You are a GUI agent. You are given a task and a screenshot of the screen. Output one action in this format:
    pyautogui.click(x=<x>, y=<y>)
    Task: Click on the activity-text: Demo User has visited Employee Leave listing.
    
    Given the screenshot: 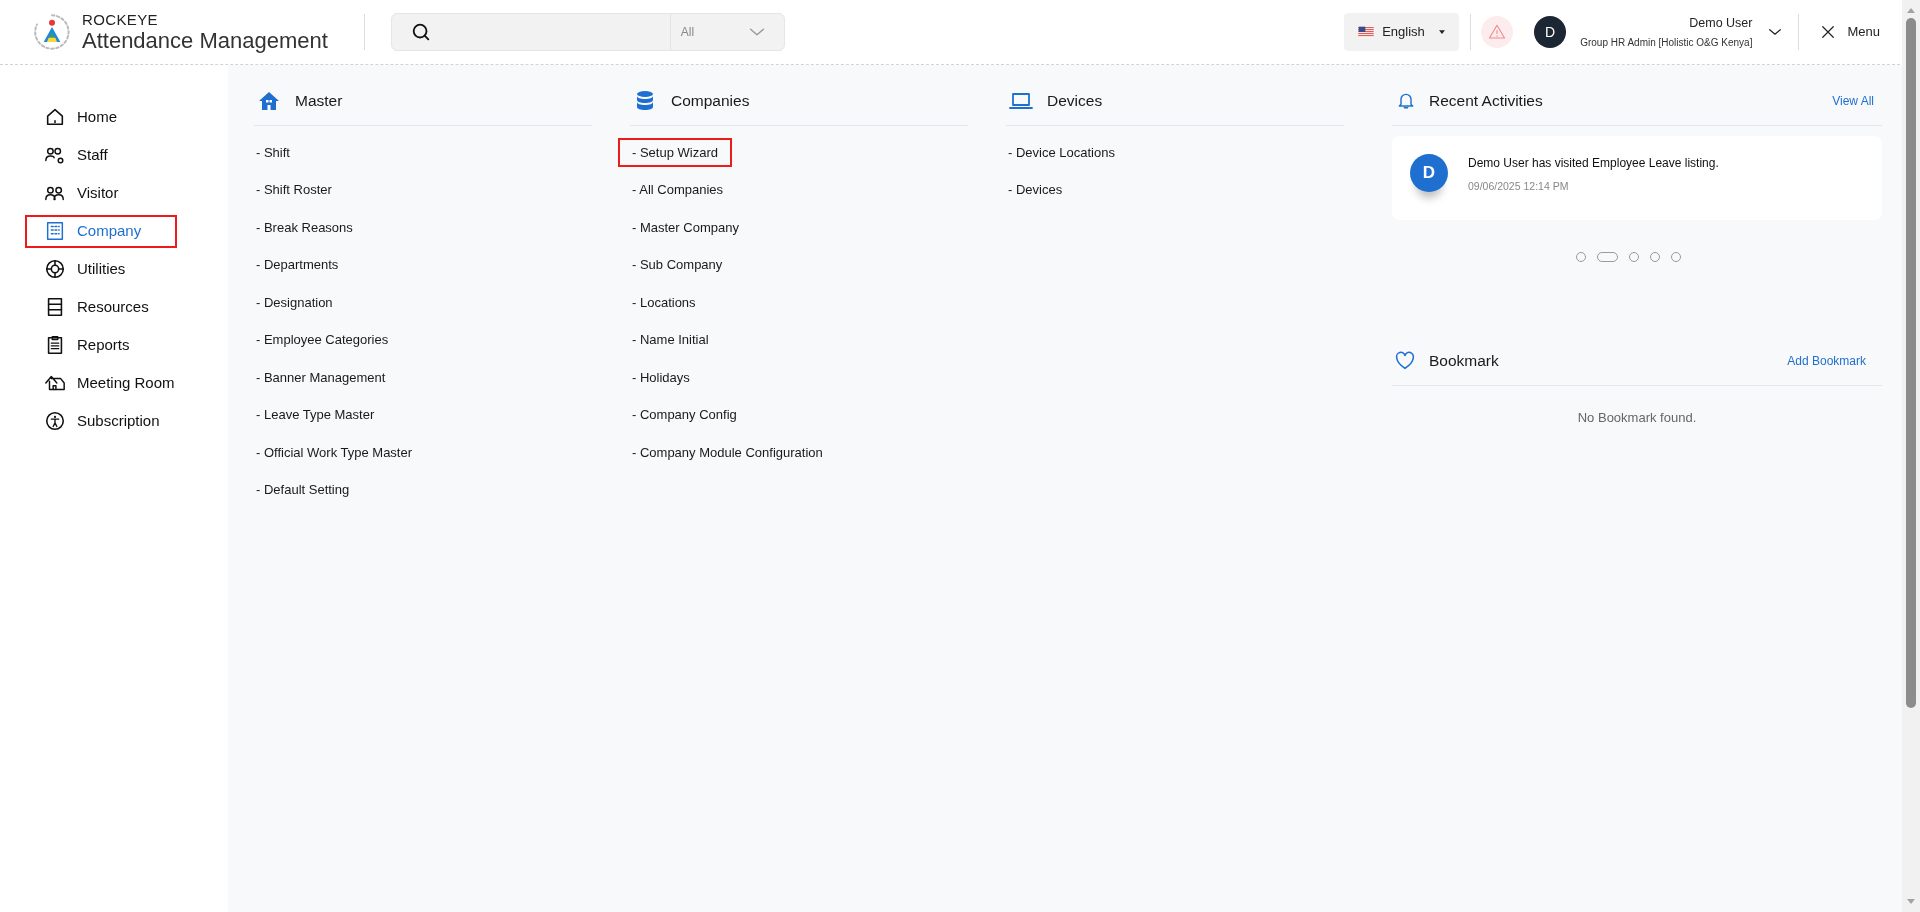 What is the action you would take?
    pyautogui.click(x=1593, y=163)
    